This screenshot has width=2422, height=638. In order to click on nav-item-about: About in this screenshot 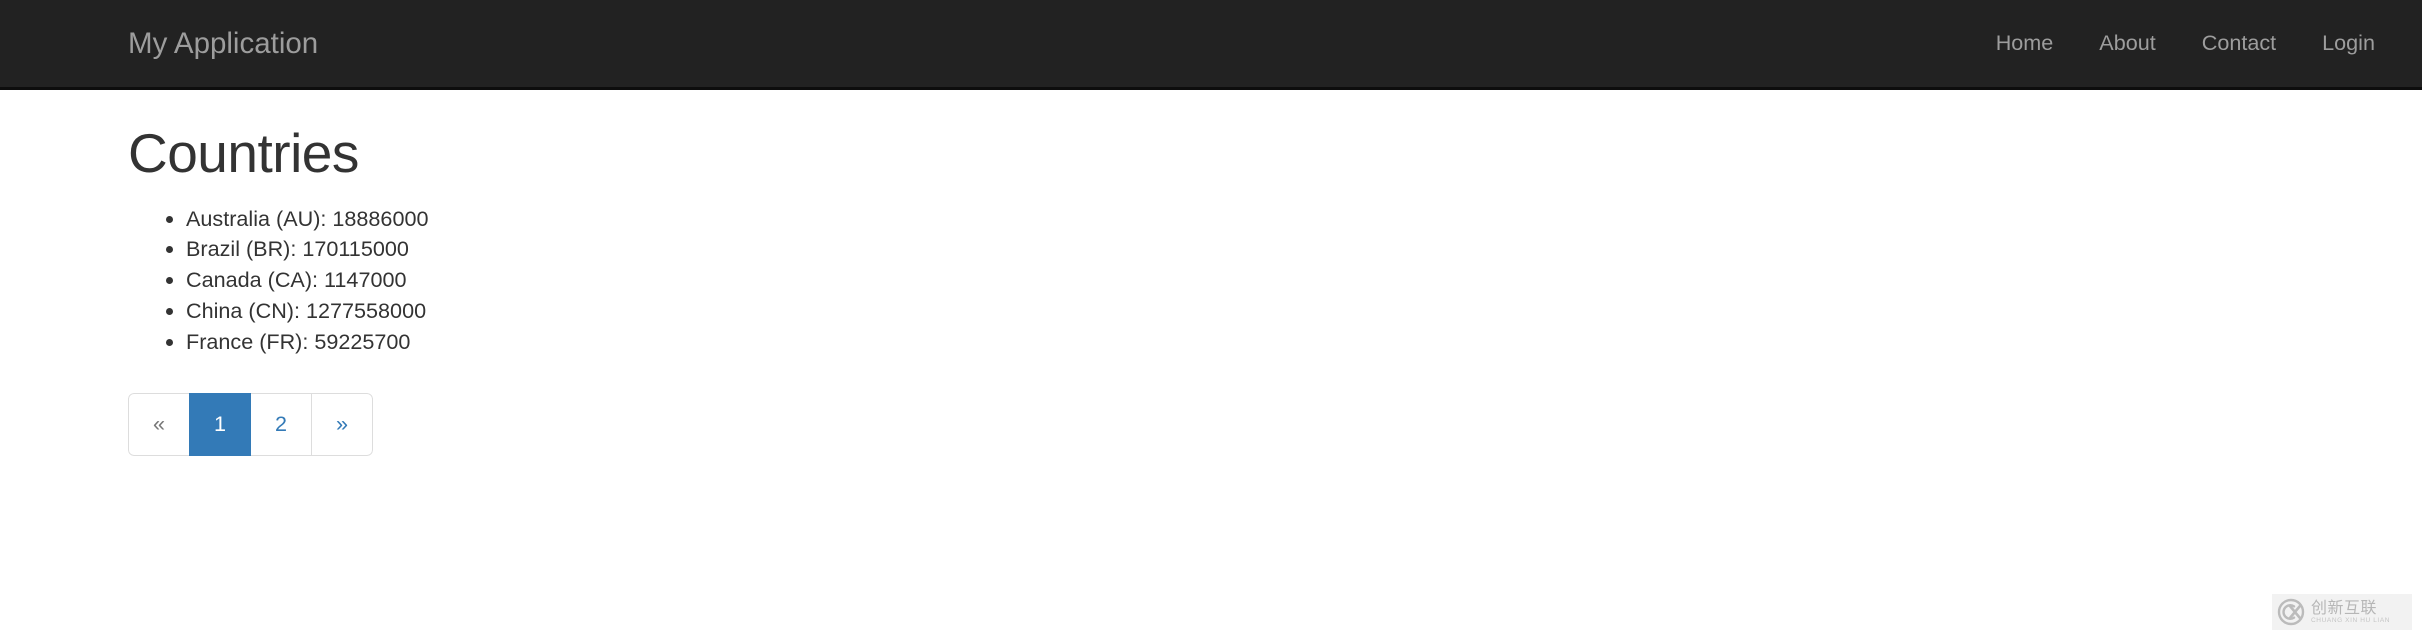, I will do `click(2127, 43)`.